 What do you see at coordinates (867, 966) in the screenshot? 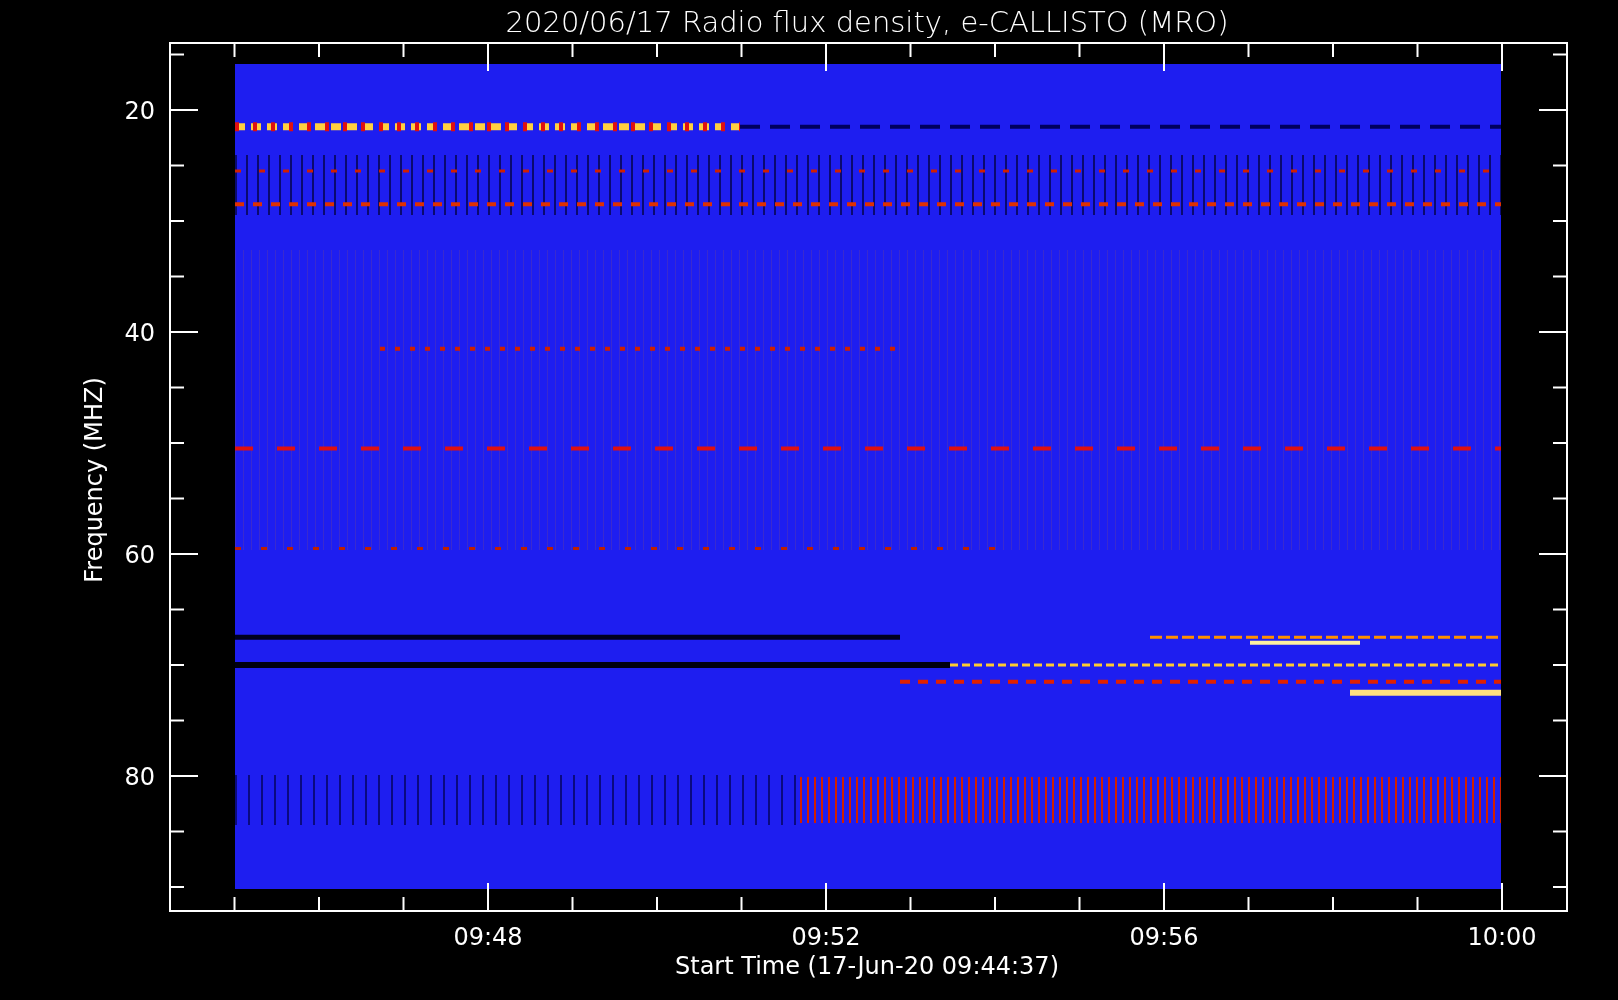
I see `axis-label: Start Time (17-Jun-20 09:44:37)` at bounding box center [867, 966].